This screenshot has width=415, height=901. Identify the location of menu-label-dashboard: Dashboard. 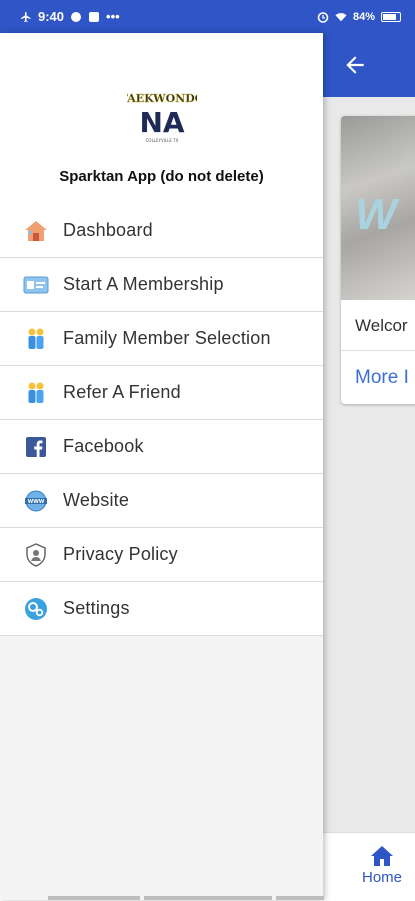
(108, 230).